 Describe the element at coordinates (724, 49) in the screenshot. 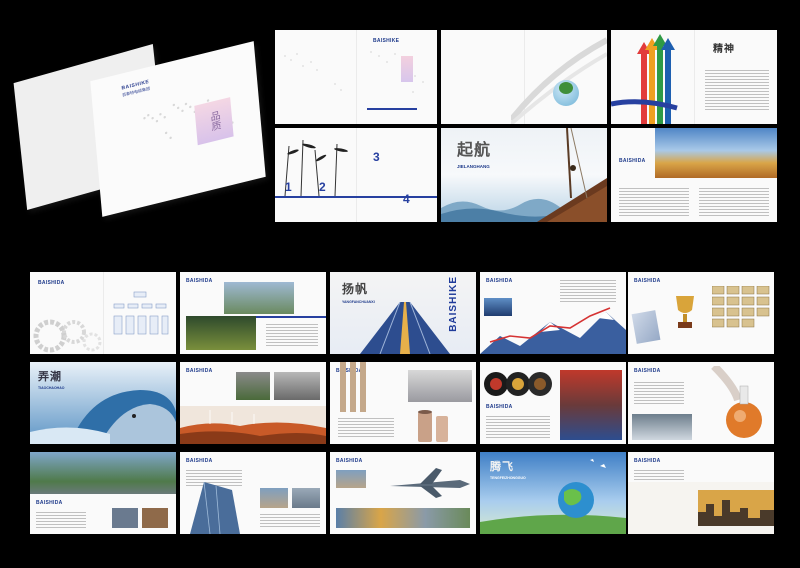

I see `section-title: 精神` at that location.